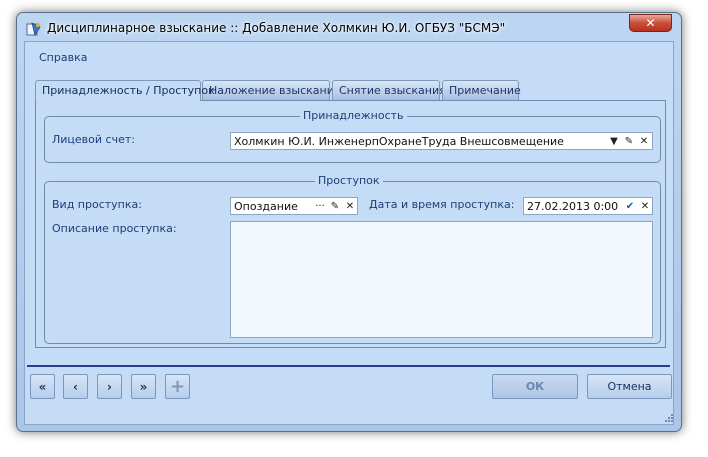 The width and height of the screenshot is (708, 457). Describe the element at coordinates (271, 90) in the screenshot. I see `tab-penalty-imposition: Наложение взыскания` at that location.